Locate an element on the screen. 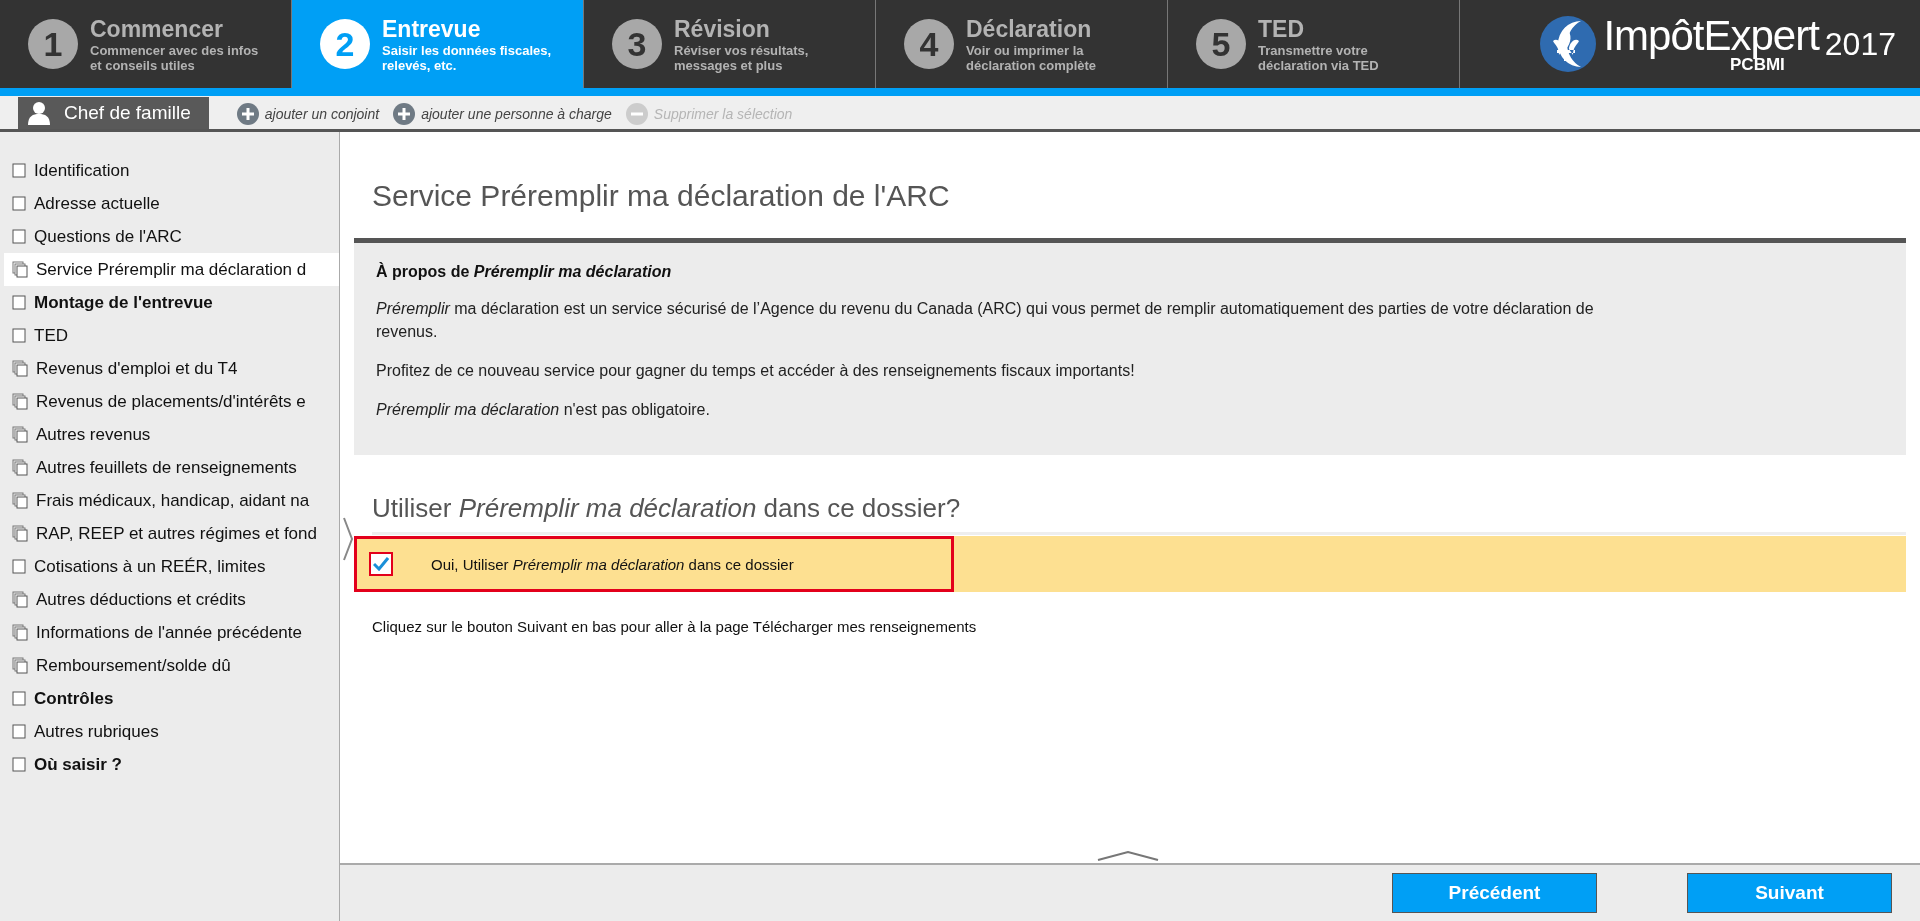  sidebar-item: Où saisir ? is located at coordinates (169, 764).